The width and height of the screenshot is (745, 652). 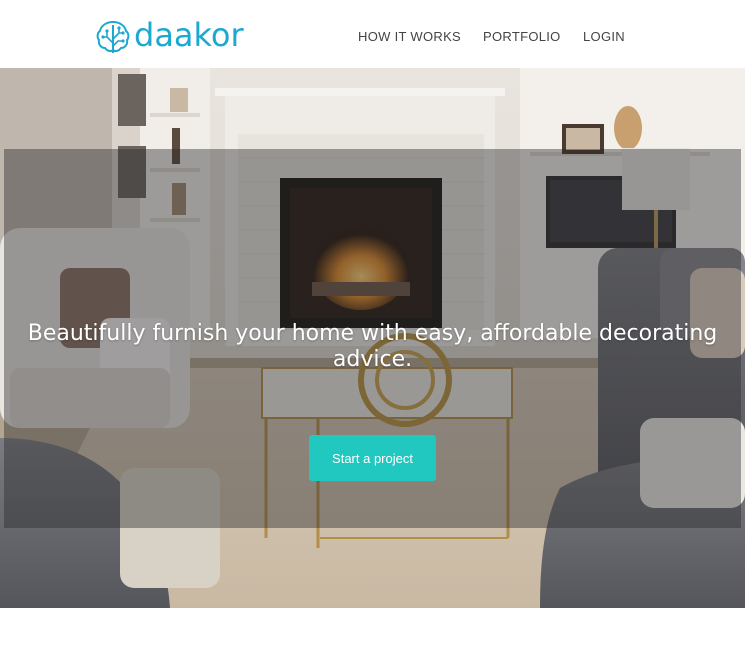 What do you see at coordinates (409, 36) in the screenshot?
I see `nav-how-it-works: HOW IT WORKS` at bounding box center [409, 36].